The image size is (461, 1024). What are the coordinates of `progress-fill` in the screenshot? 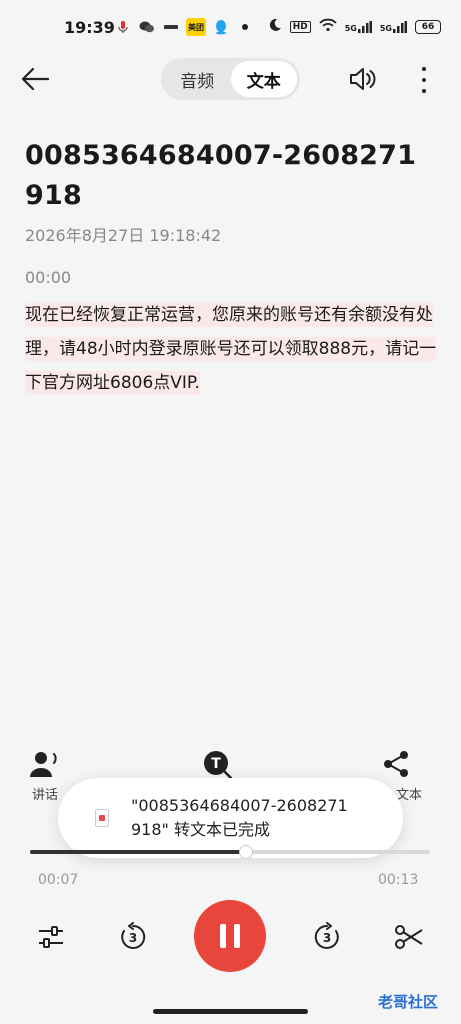 It's located at (138, 852).